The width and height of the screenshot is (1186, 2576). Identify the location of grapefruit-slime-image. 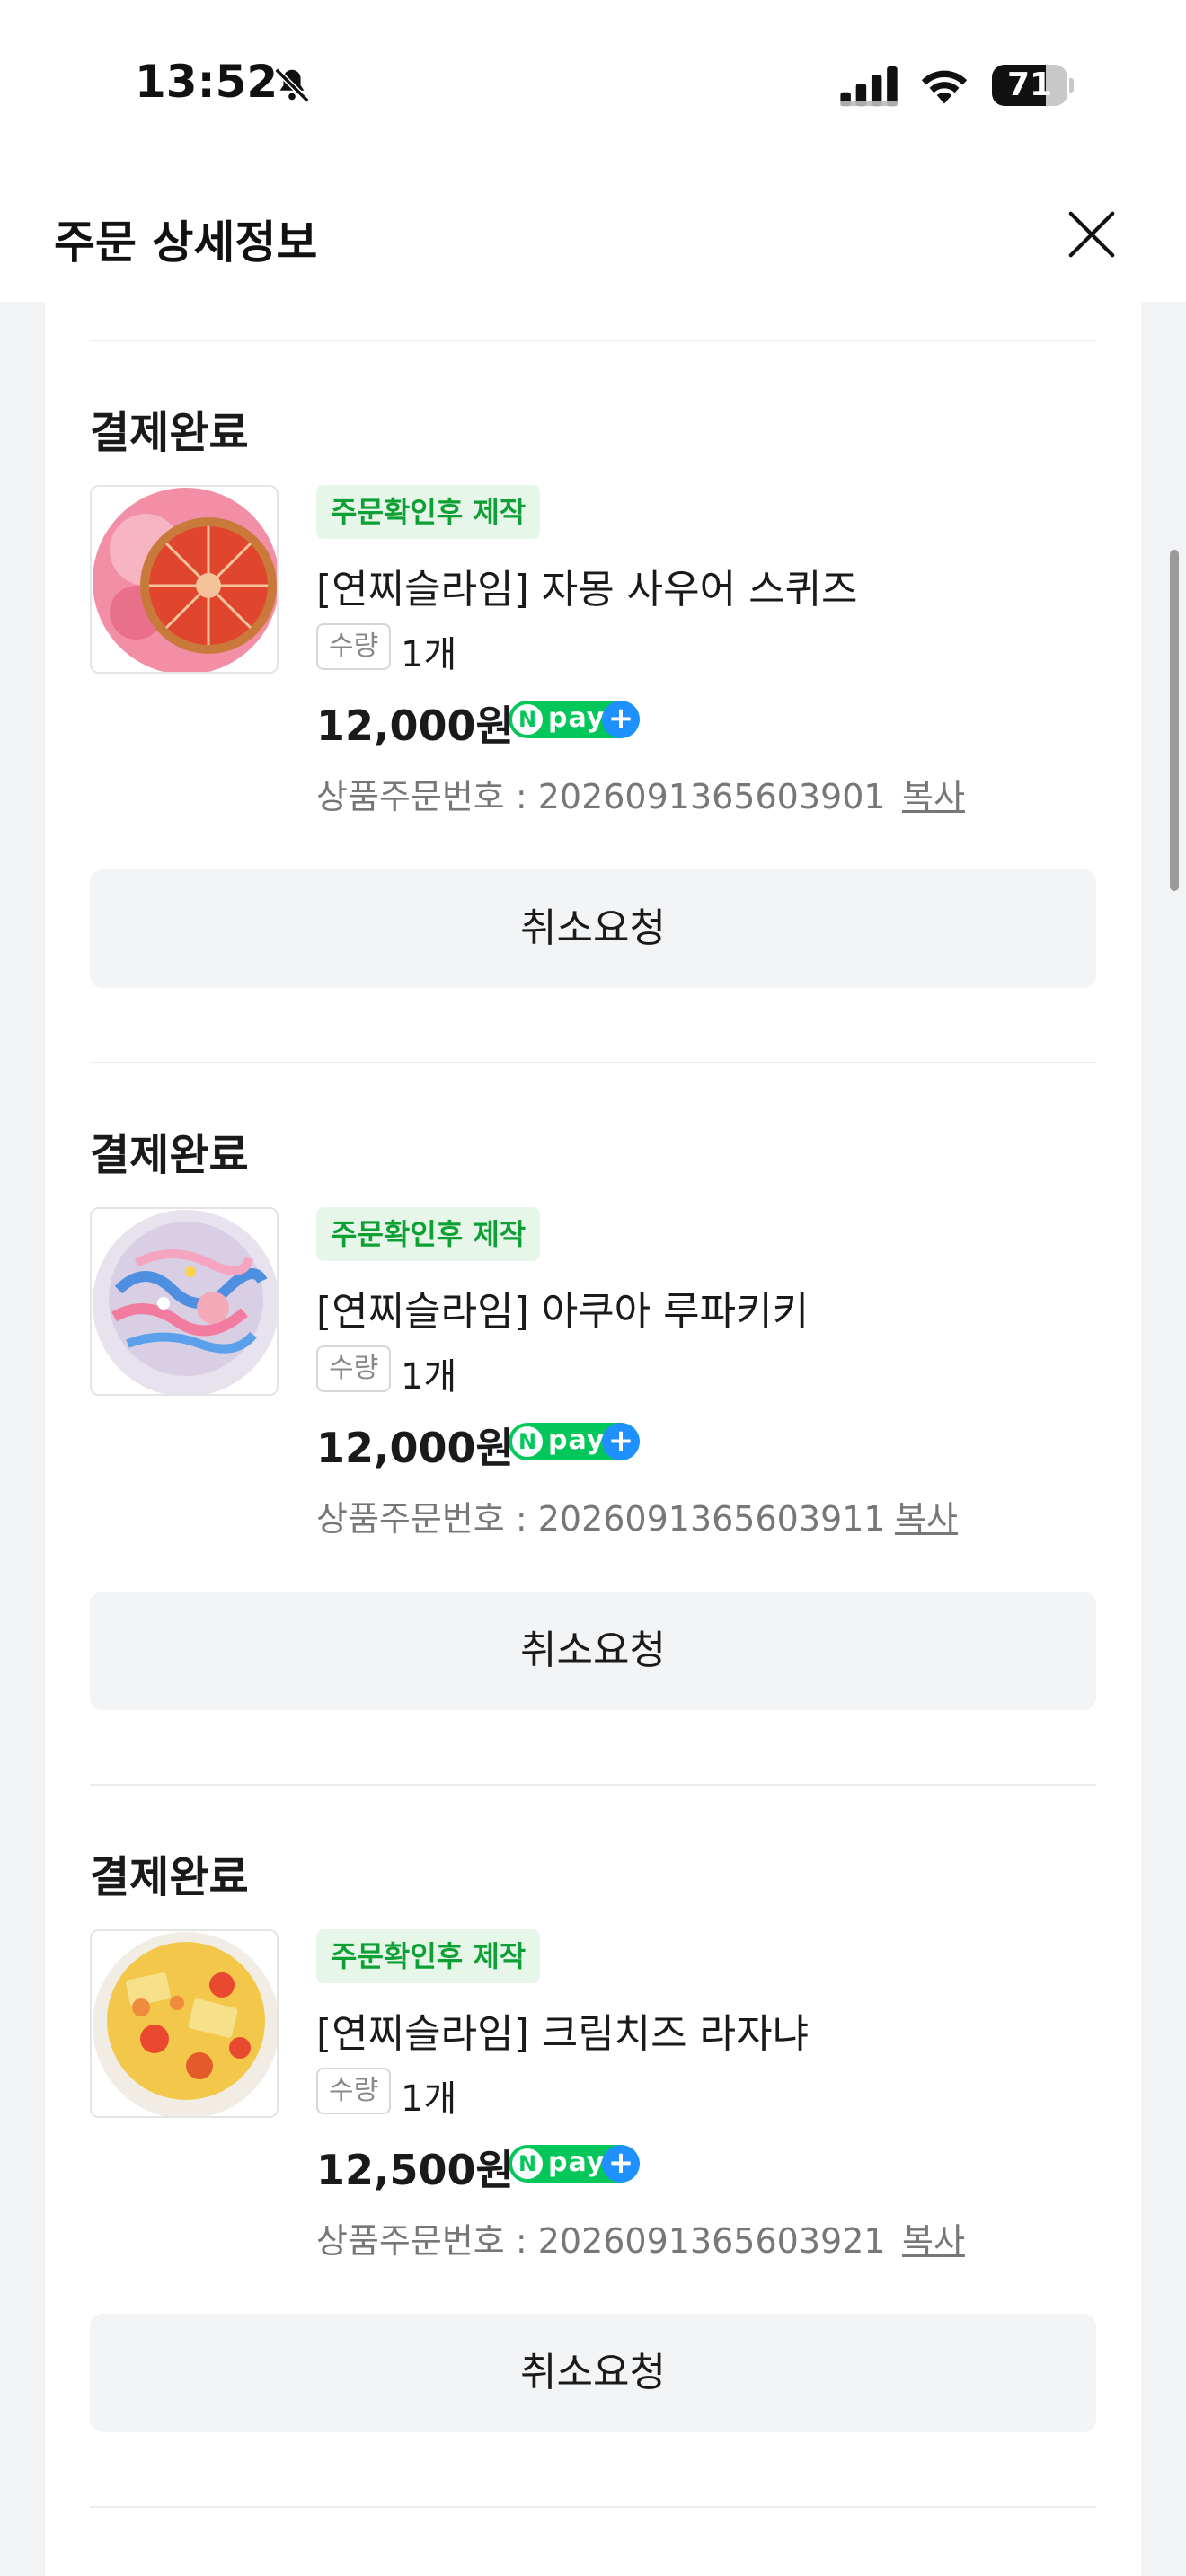
(185, 580).